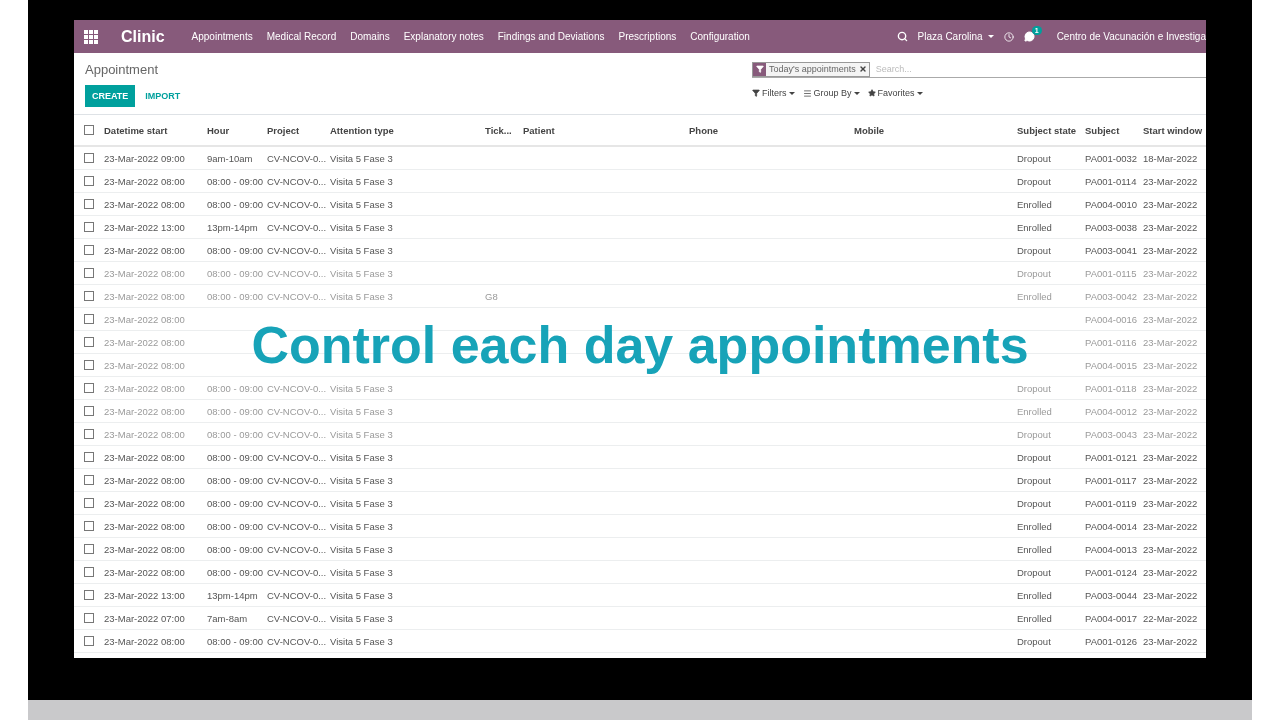 The width and height of the screenshot is (1280, 720). Describe the element at coordinates (773, 93) in the screenshot. I see `filters-dropdown: Filters` at that location.